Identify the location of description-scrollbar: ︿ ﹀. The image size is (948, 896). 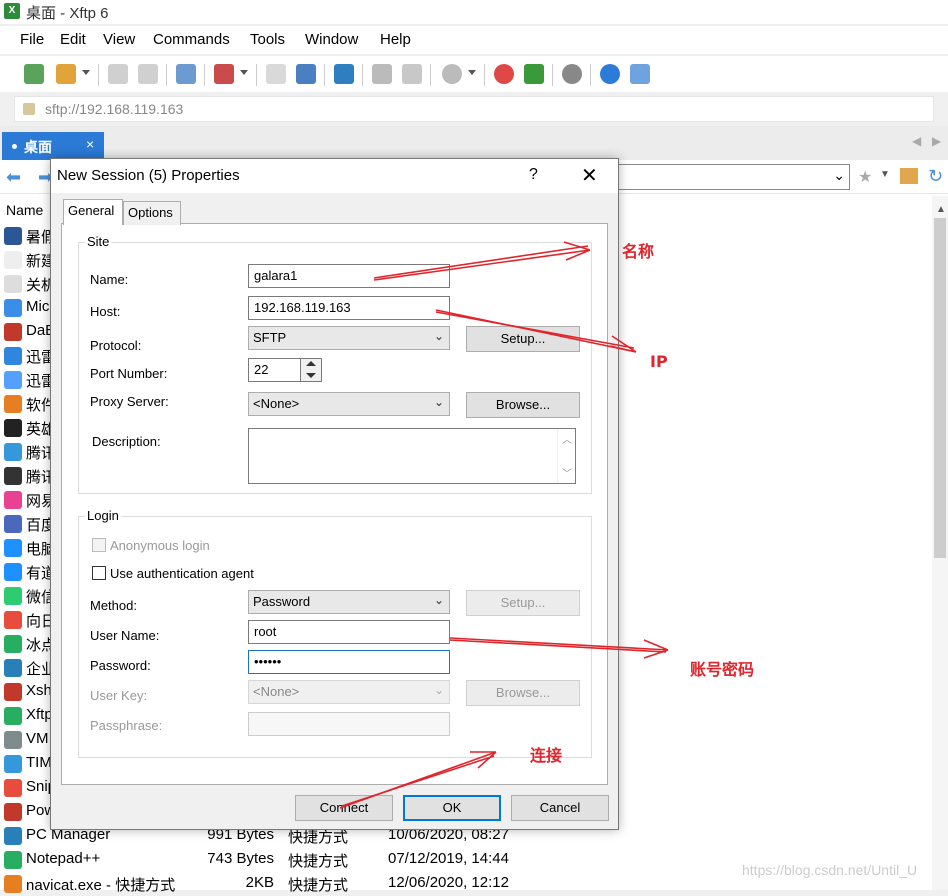
(566, 456).